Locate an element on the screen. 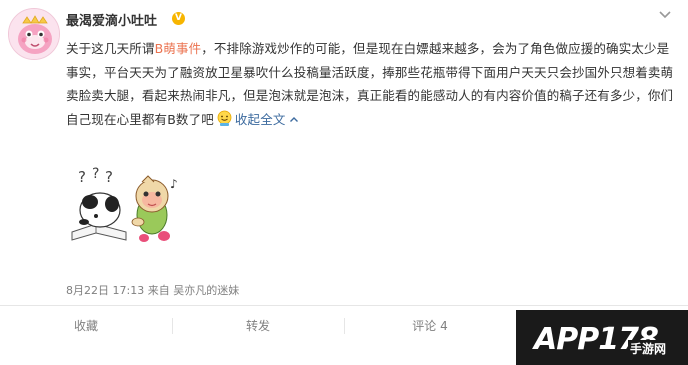 This screenshot has height=365, width=688. post-source-link: 吴亦凡的迷妹 is located at coordinates (206, 290).